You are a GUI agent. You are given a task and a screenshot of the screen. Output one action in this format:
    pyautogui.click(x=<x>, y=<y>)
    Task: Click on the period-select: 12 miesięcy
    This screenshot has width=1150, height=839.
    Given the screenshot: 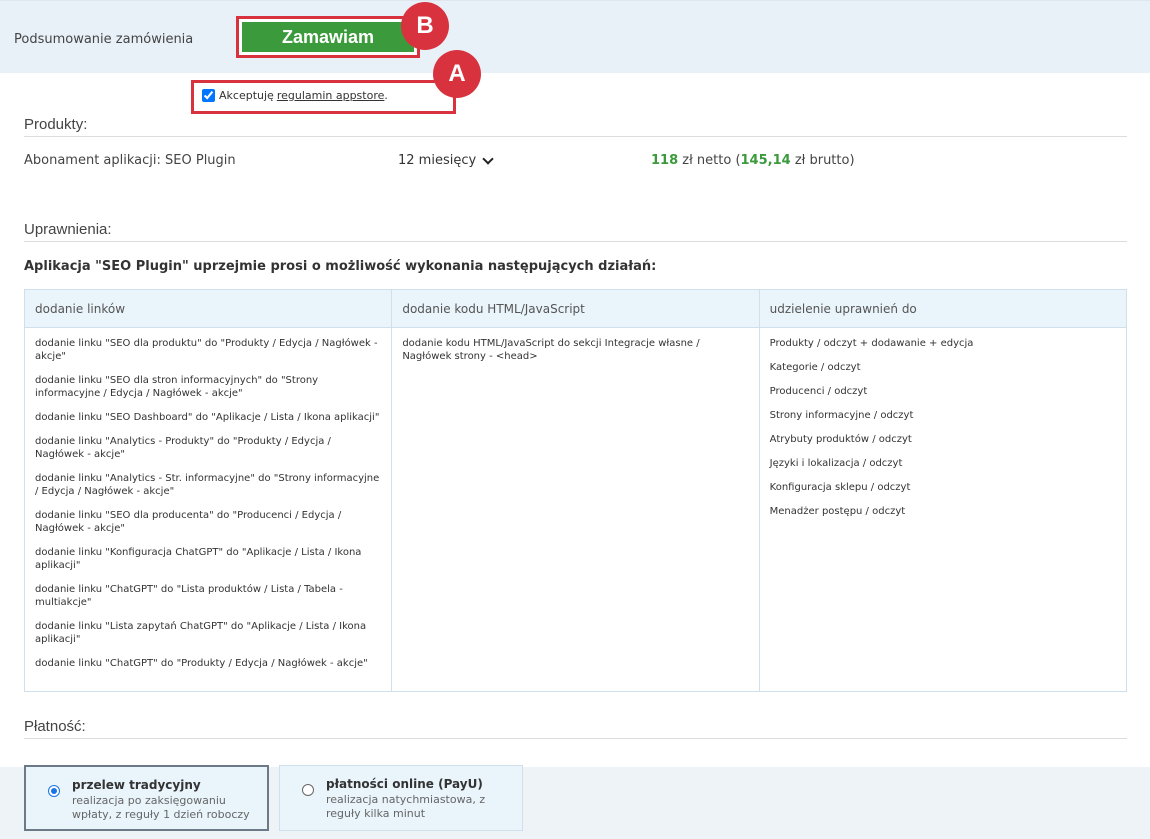 What is the action you would take?
    pyautogui.click(x=446, y=160)
    